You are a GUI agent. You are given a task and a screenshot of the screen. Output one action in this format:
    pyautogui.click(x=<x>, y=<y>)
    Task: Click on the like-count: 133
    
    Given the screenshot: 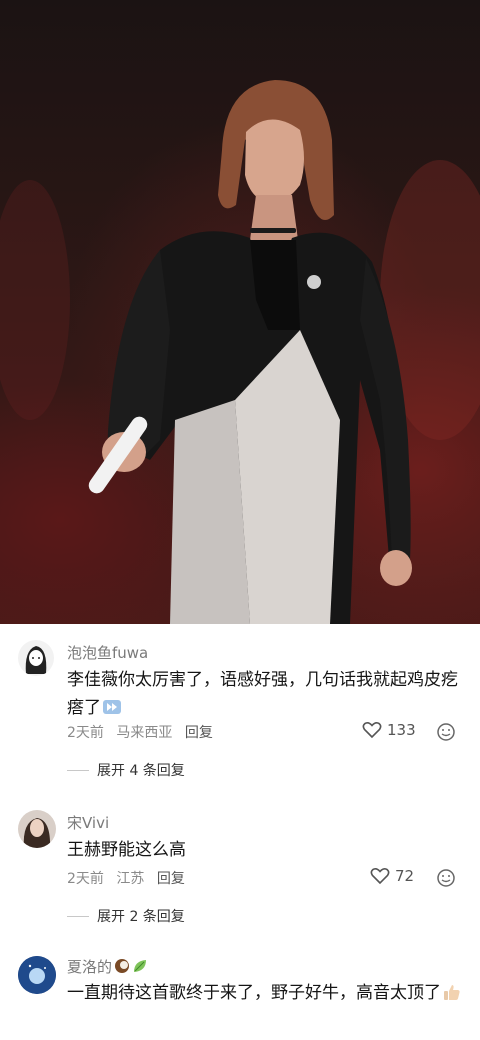 What is the action you would take?
    pyautogui.click(x=401, y=730)
    